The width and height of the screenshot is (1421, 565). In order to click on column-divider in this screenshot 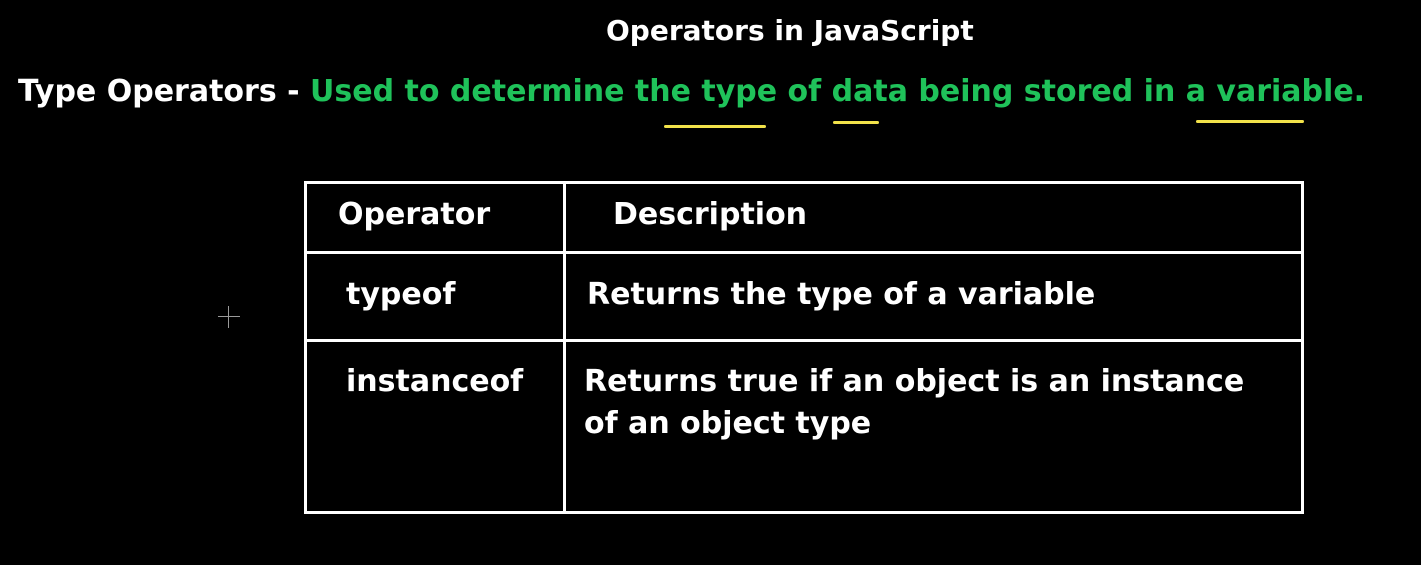, I will do `click(564, 347)`.